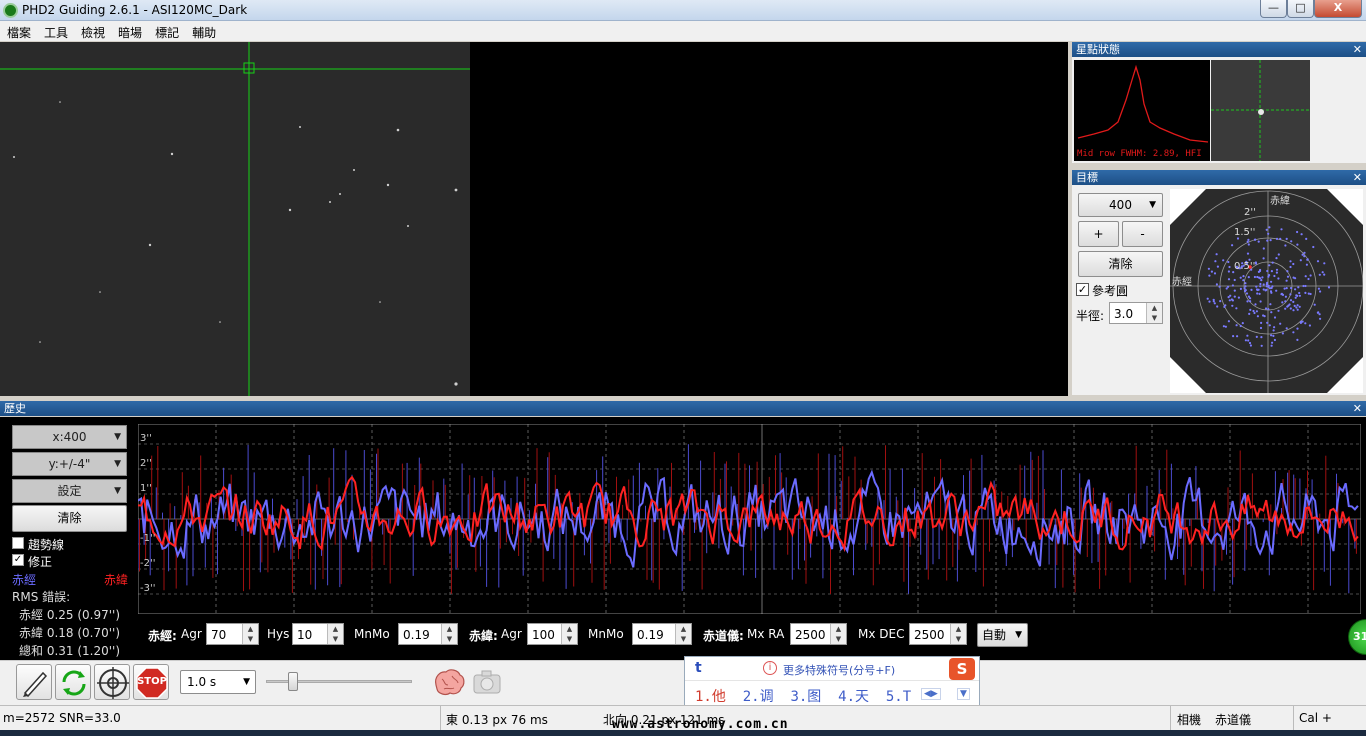 The height and width of the screenshot is (736, 1366). I want to click on ref-circle-checkbox: ✓, so click(1082, 289).